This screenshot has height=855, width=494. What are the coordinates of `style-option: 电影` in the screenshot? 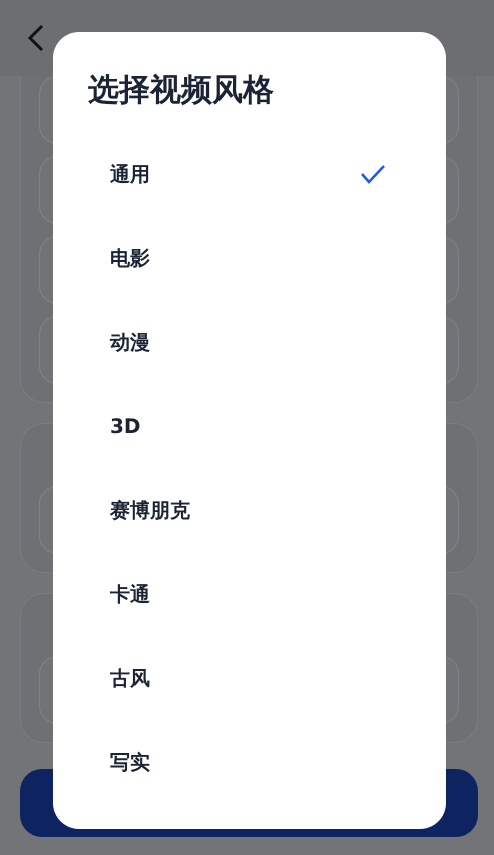 It's located at (249, 258).